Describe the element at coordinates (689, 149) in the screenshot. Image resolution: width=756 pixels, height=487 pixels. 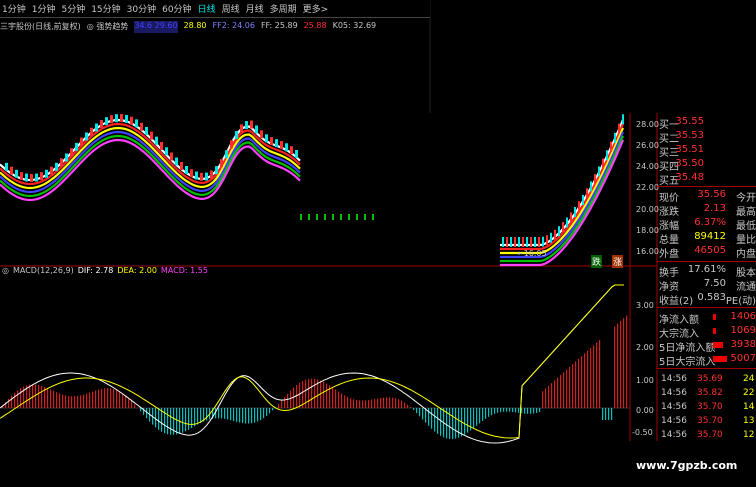
I see `bid-price: 35.51` at that location.